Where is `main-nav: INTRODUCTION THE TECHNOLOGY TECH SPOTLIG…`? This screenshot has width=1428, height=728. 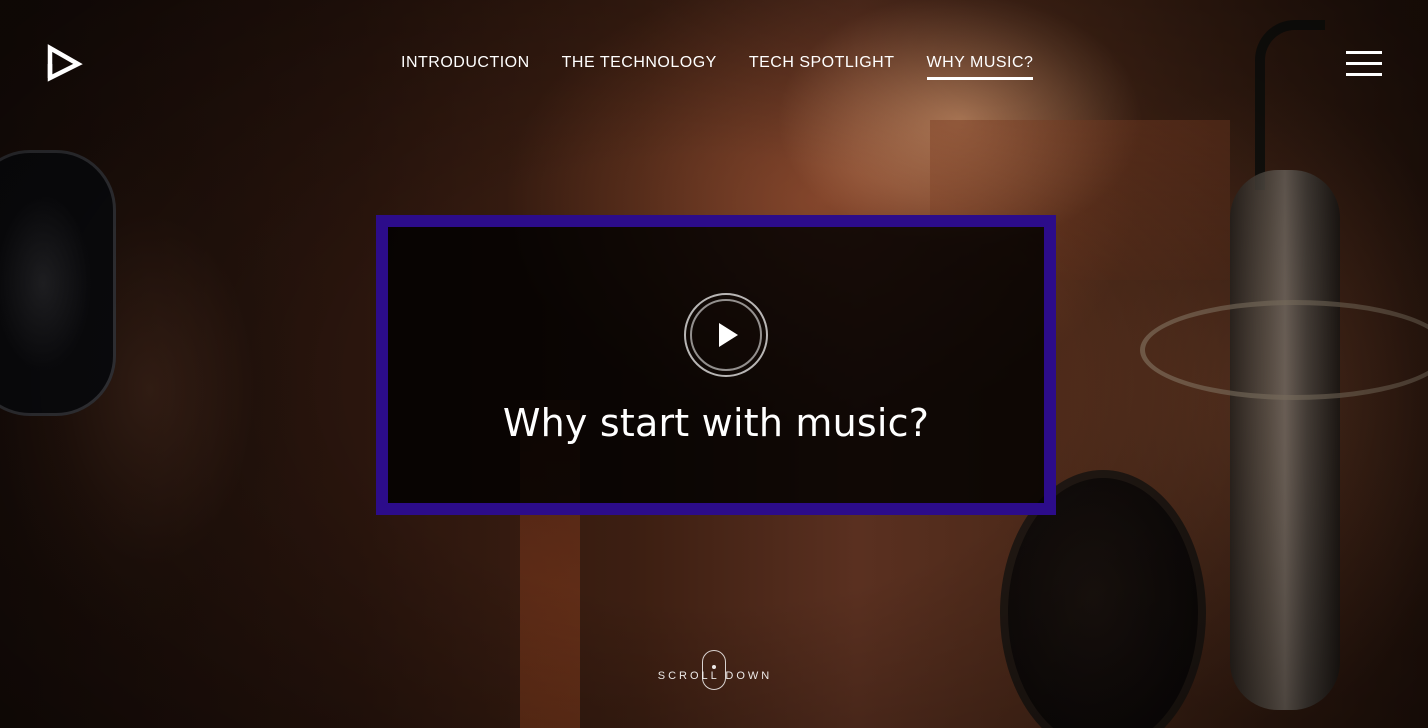 main-nav: INTRODUCTION THE TECHNOLOGY TECH SPOTLIG… is located at coordinates (717, 67).